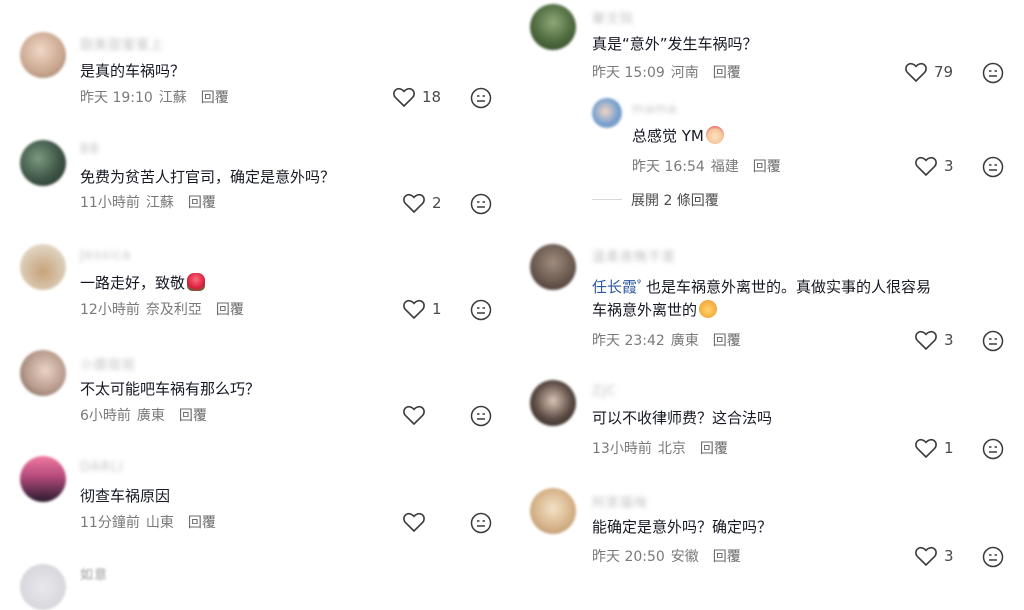 The width and height of the screenshot is (1024, 610). I want to click on username: DARLI, so click(102, 467).